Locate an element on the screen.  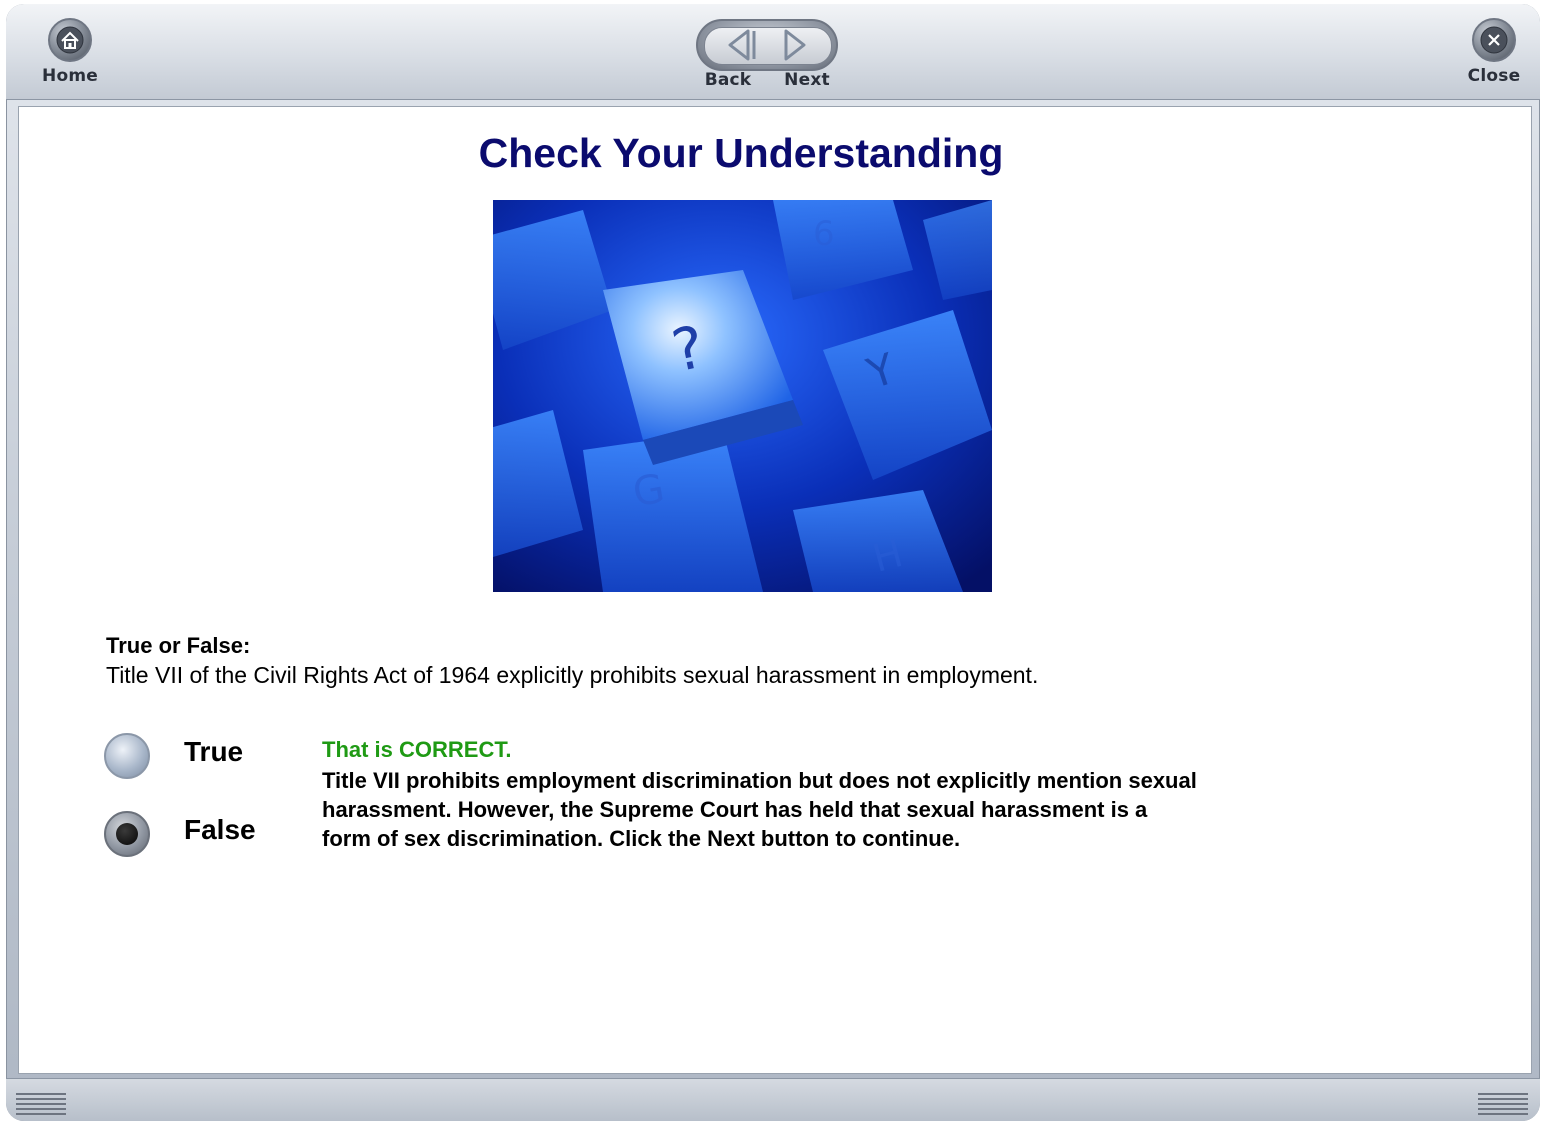
back-label: Back is located at coordinates (728, 80).